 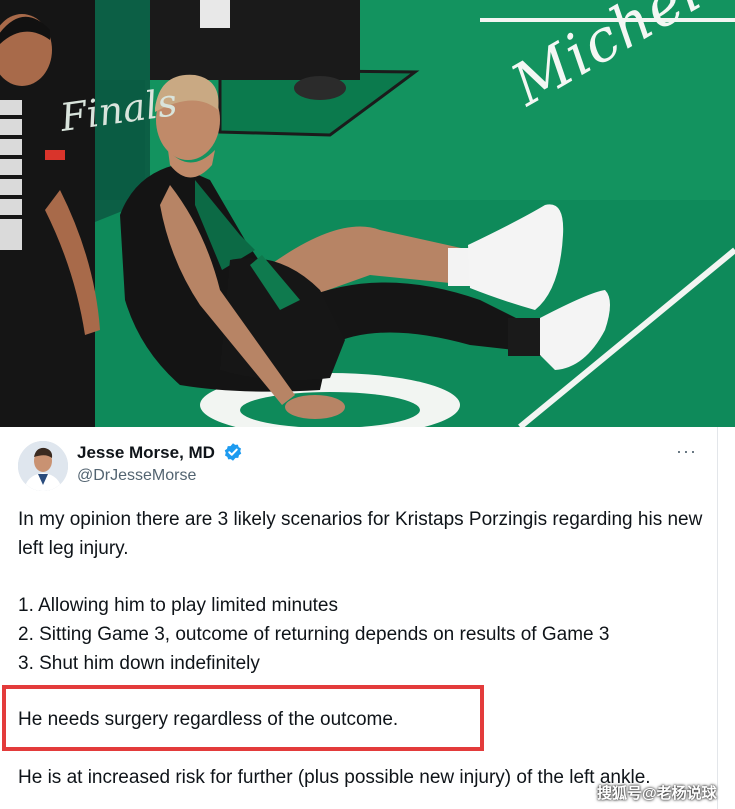 I want to click on more-options-icon: ···, so click(x=686, y=451).